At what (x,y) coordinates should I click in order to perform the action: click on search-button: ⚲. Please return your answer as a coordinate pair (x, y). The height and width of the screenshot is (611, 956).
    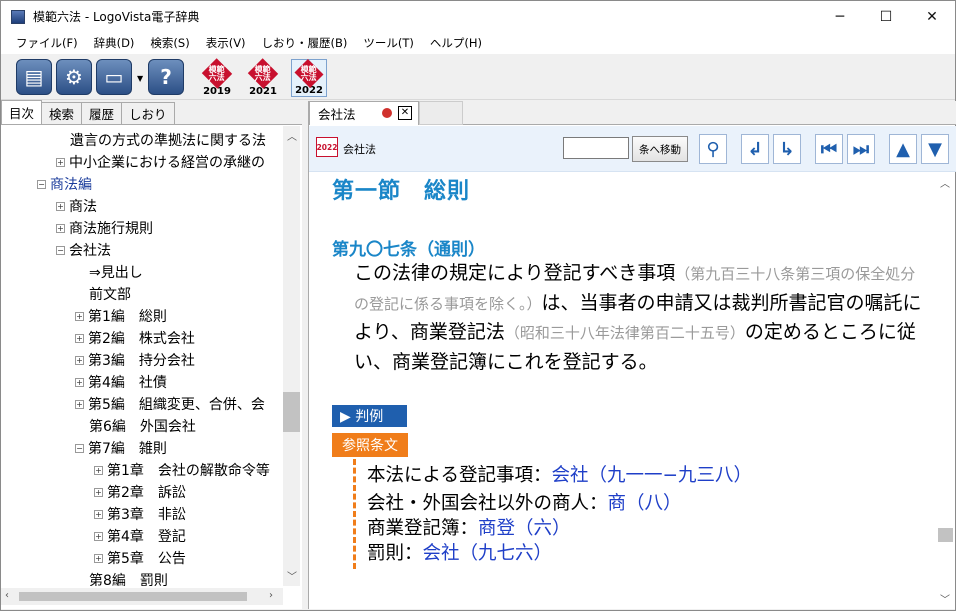
    Looking at the image, I should click on (713, 149).